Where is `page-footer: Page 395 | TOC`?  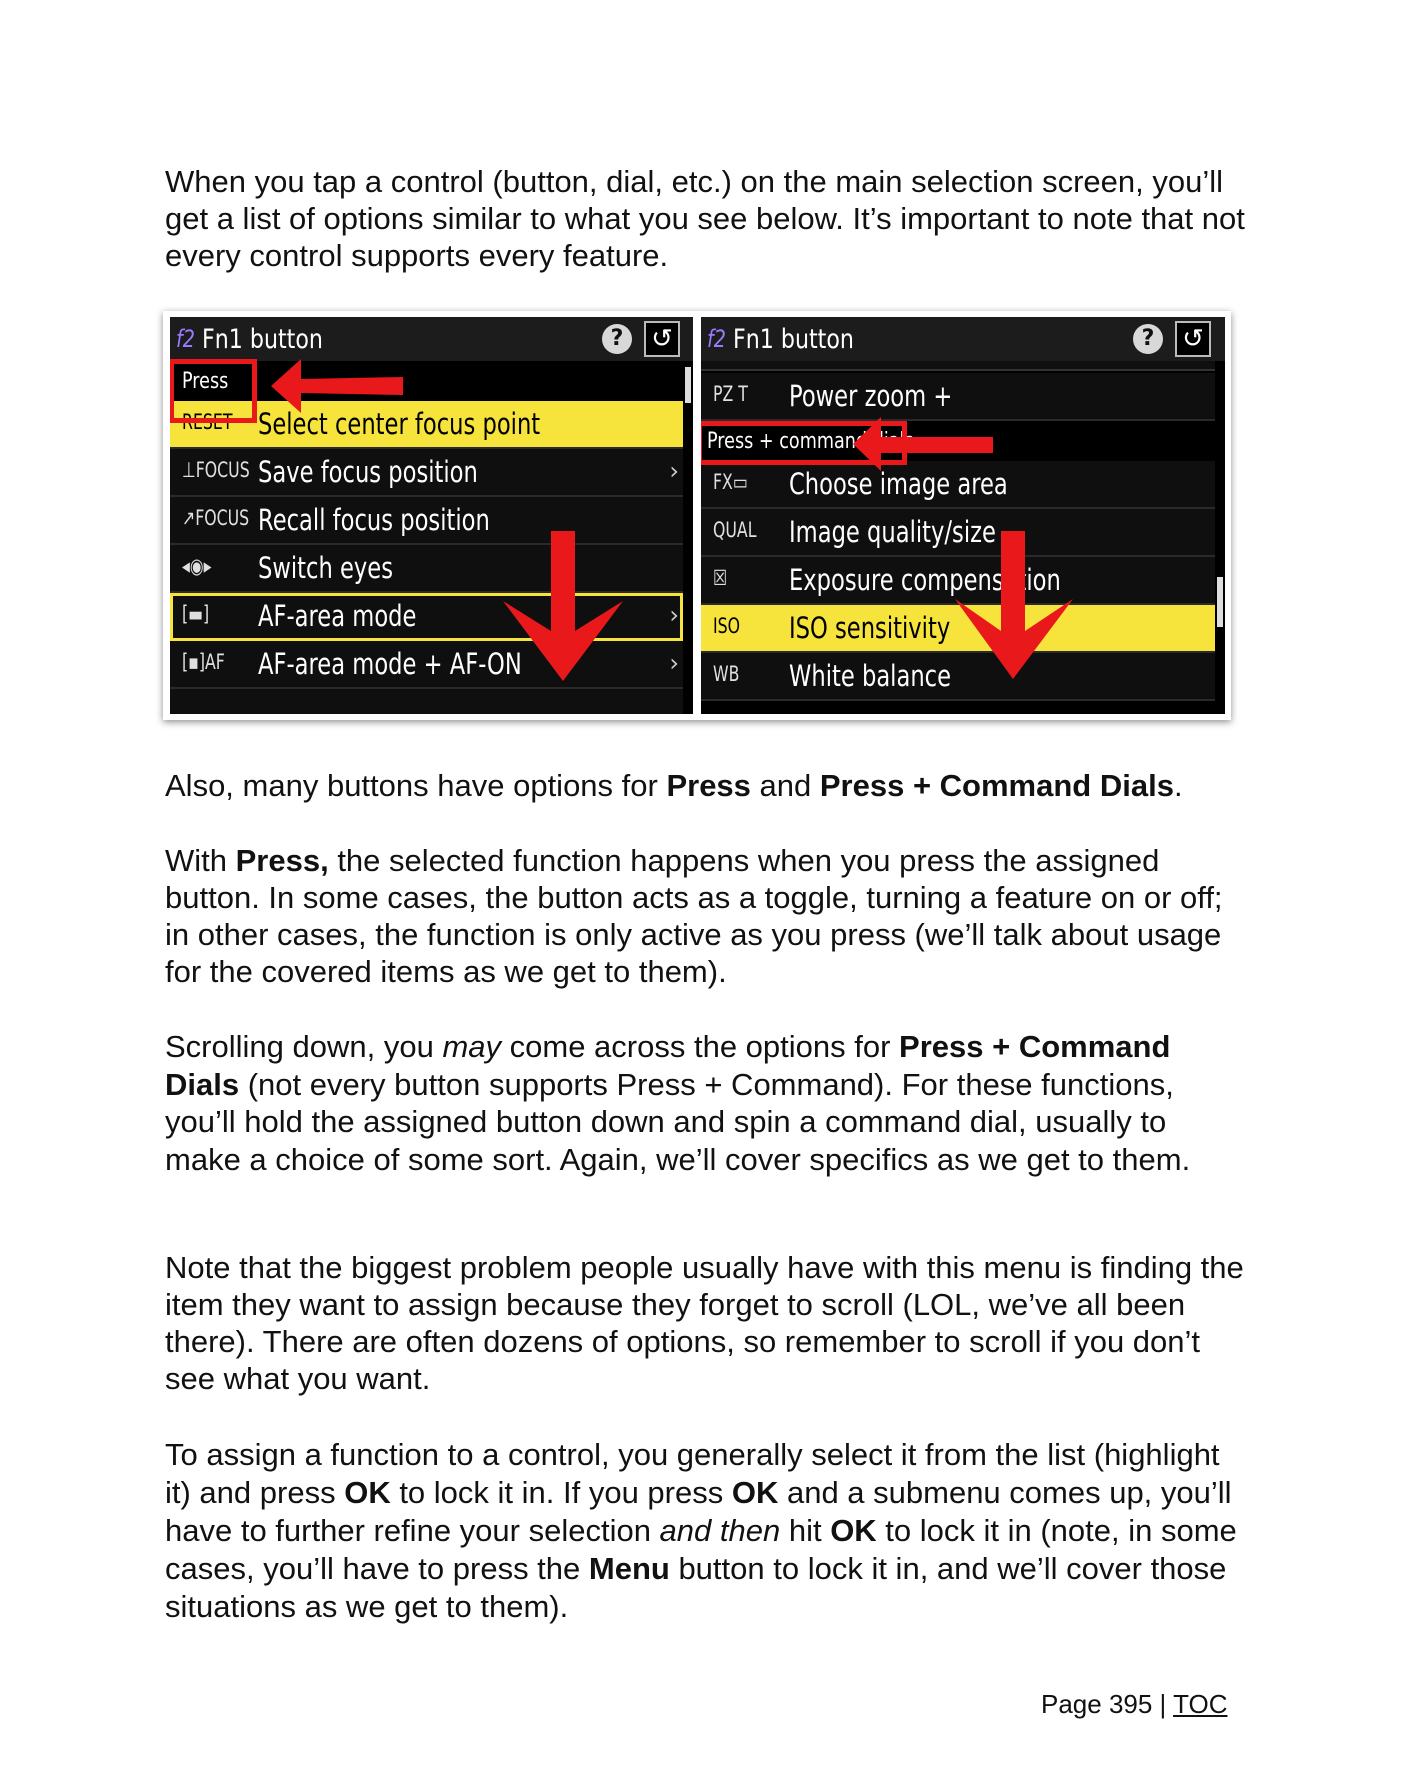
page-footer: Page 395 | TOC is located at coordinates (1134, 1704).